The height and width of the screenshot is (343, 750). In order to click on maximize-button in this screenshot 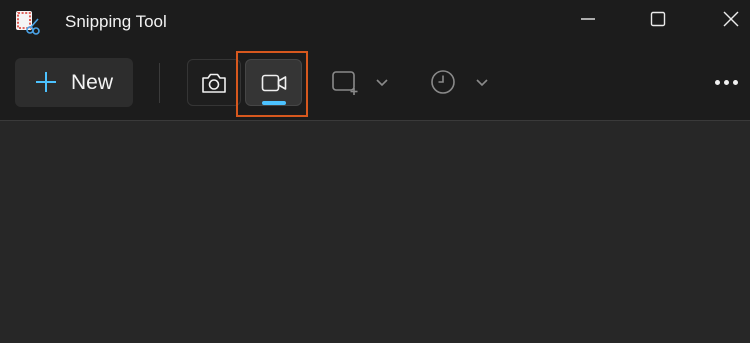, I will do `click(658, 19)`.